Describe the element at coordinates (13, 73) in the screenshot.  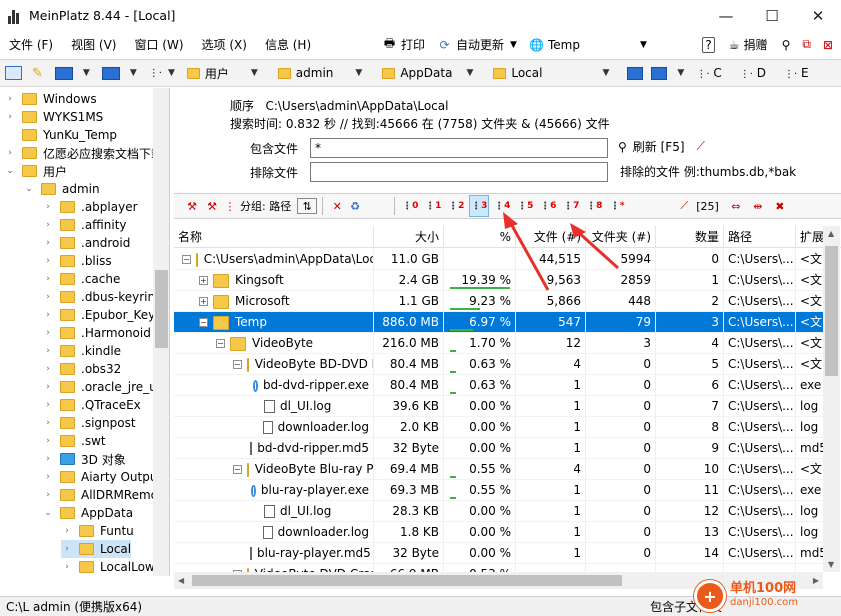
I see `list-view-icon` at that location.